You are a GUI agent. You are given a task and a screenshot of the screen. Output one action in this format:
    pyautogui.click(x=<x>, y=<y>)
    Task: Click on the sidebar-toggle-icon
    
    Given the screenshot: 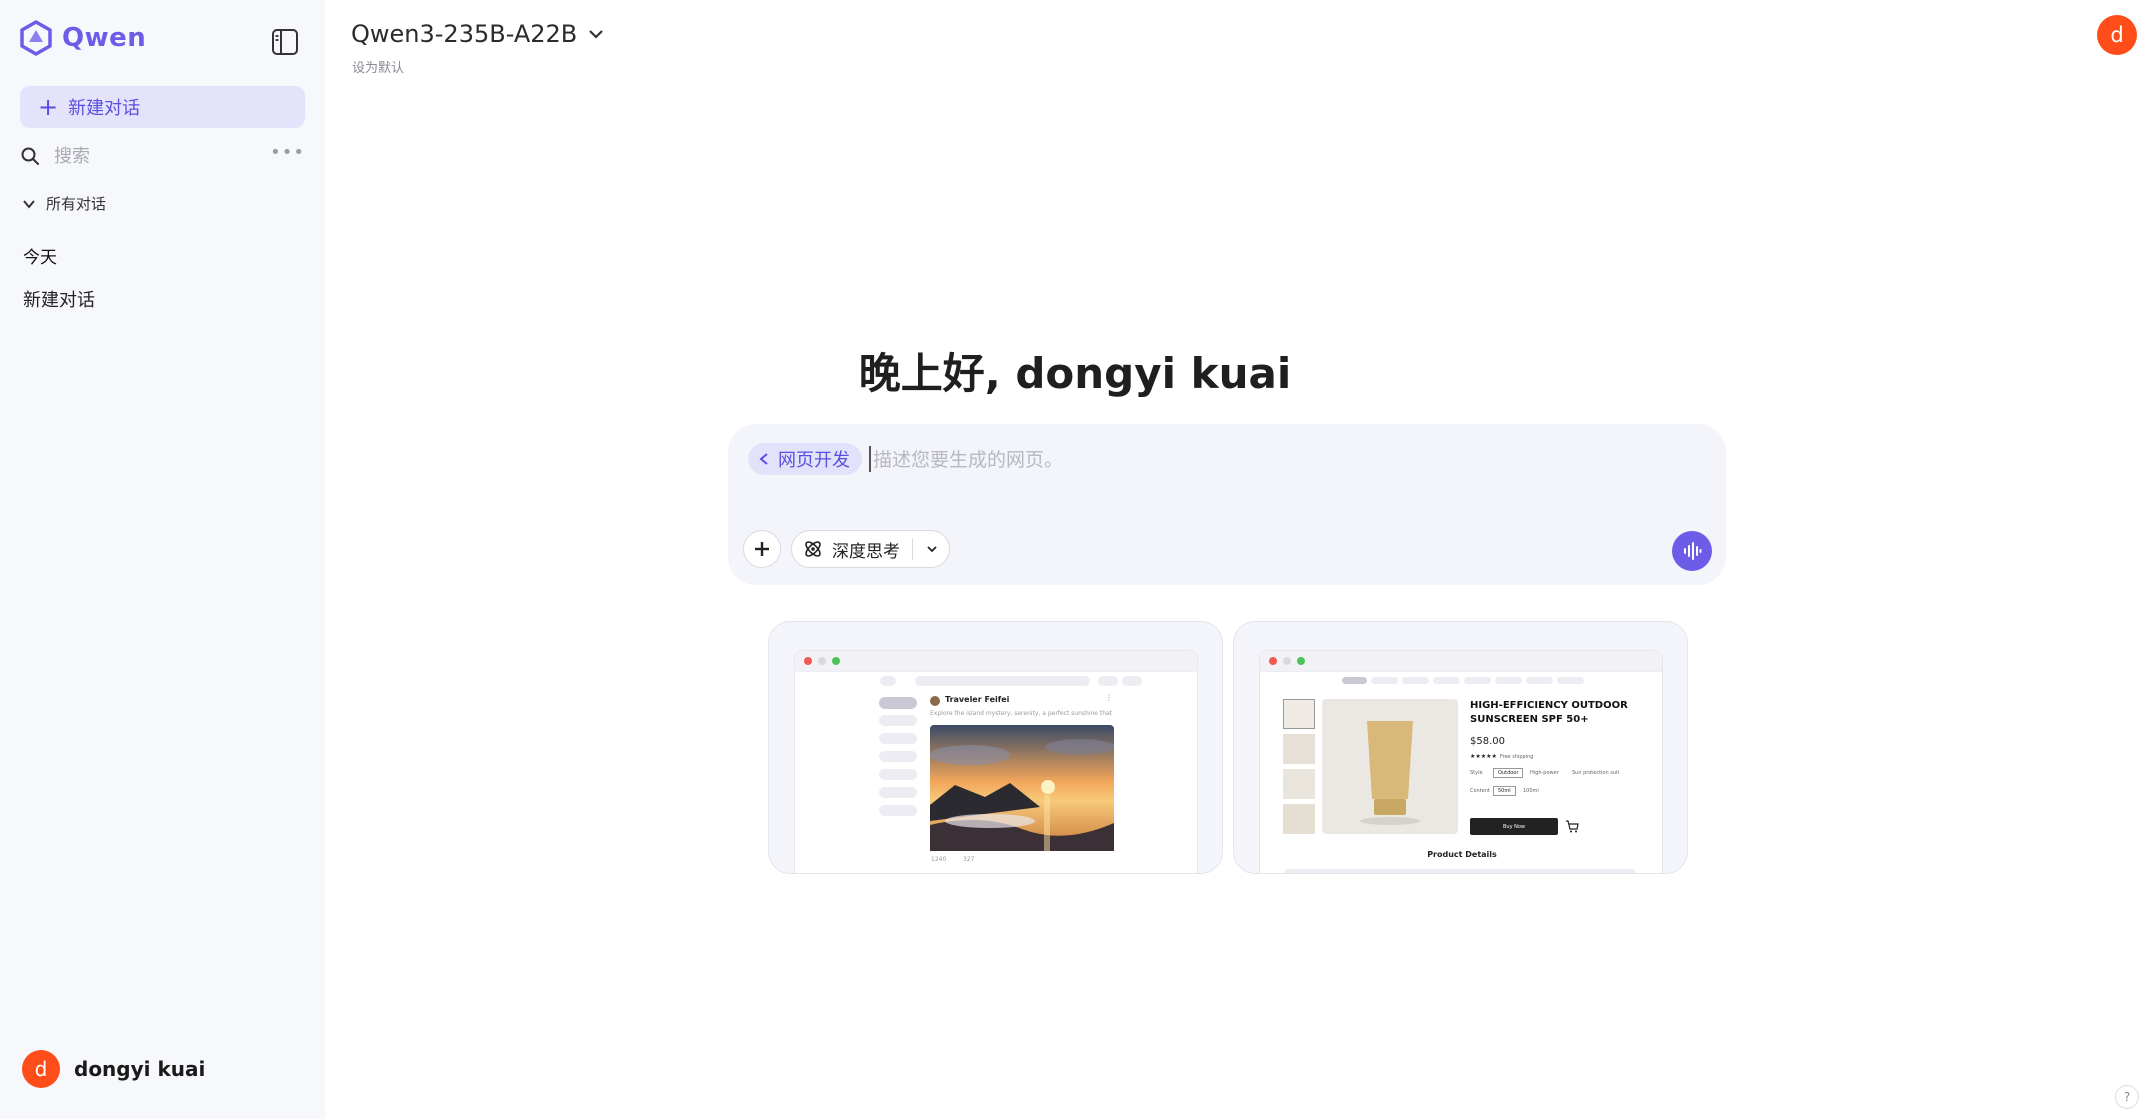 What is the action you would take?
    pyautogui.click(x=285, y=42)
    